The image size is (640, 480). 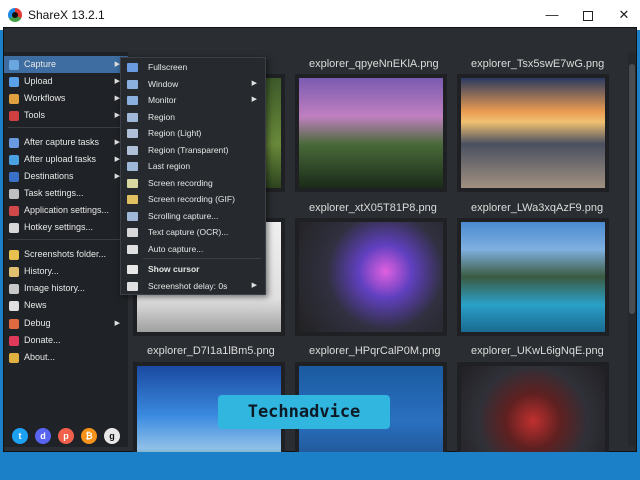 What do you see at coordinates (66, 239) in the screenshot?
I see `sidebar-divider` at bounding box center [66, 239].